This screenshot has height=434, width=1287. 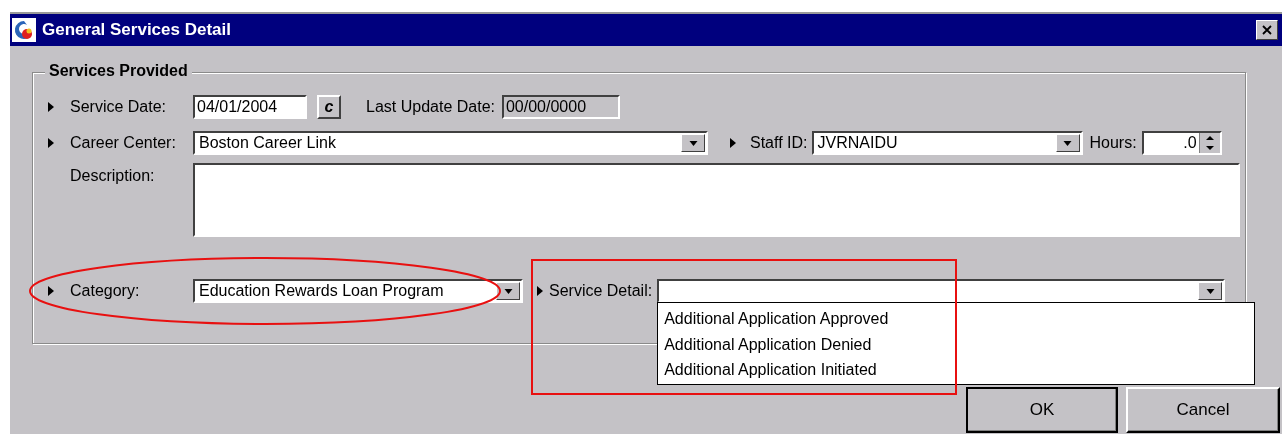 What do you see at coordinates (118, 107) in the screenshot?
I see `field-label: Service Date:` at bounding box center [118, 107].